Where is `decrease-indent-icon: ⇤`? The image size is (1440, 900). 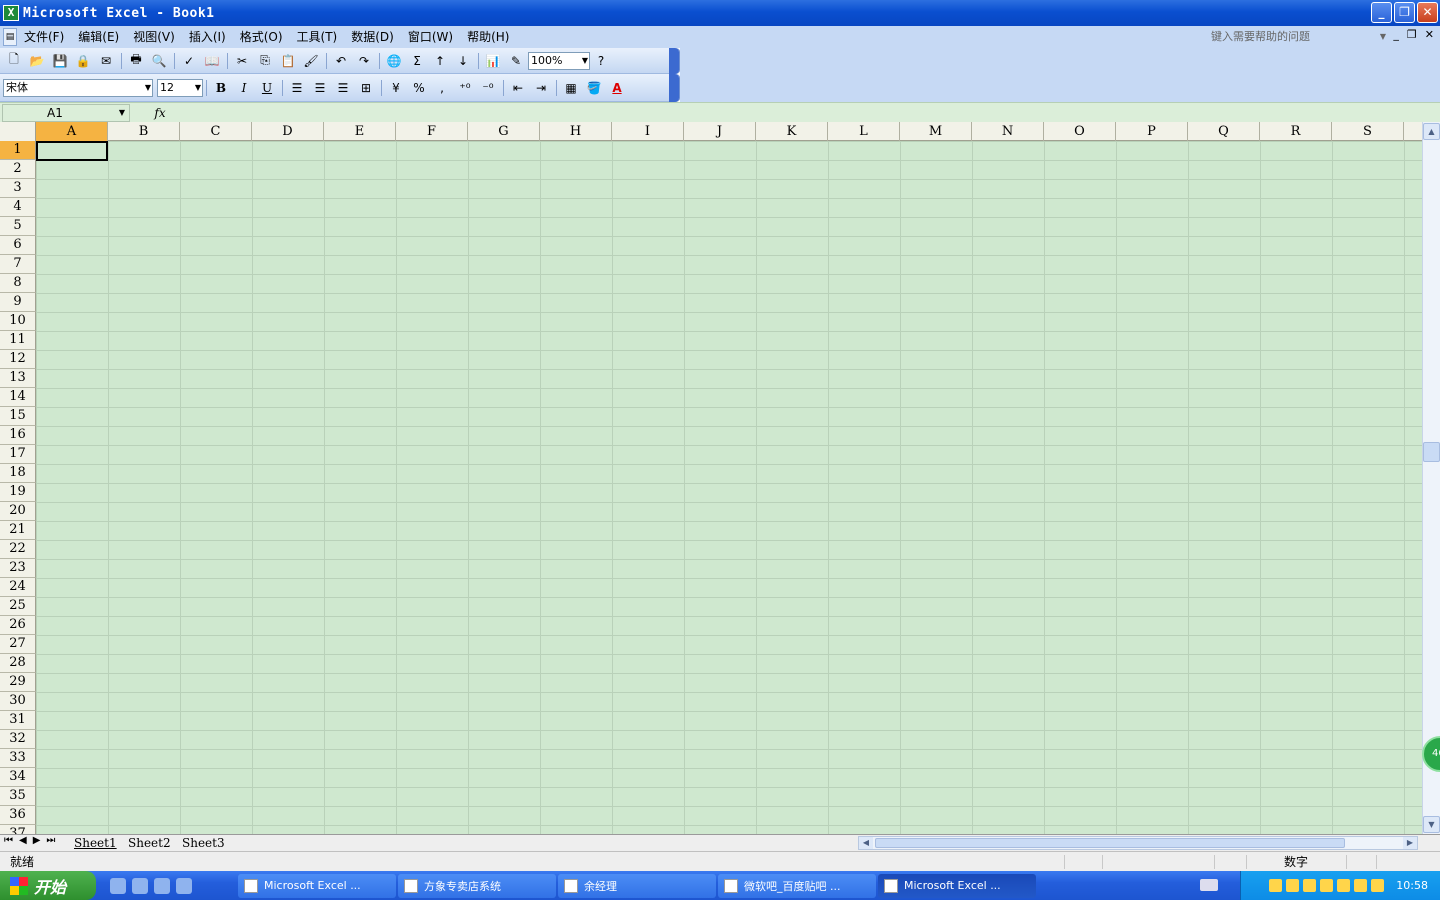
decrease-indent-icon: ⇤ is located at coordinates (518, 88).